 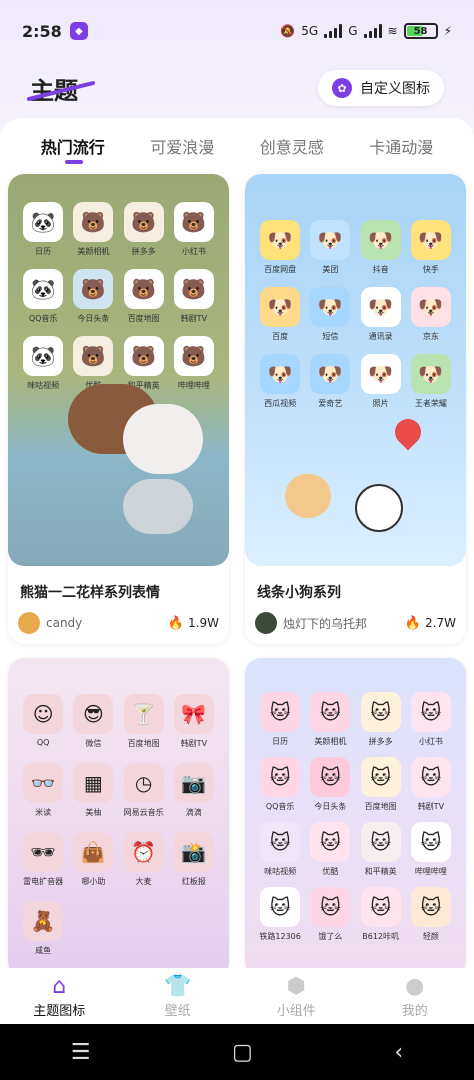 What do you see at coordinates (355, 628) in the screenshot?
I see `theme-meta: 烛灯下的乌托邦 🔥 2.7W` at bounding box center [355, 628].